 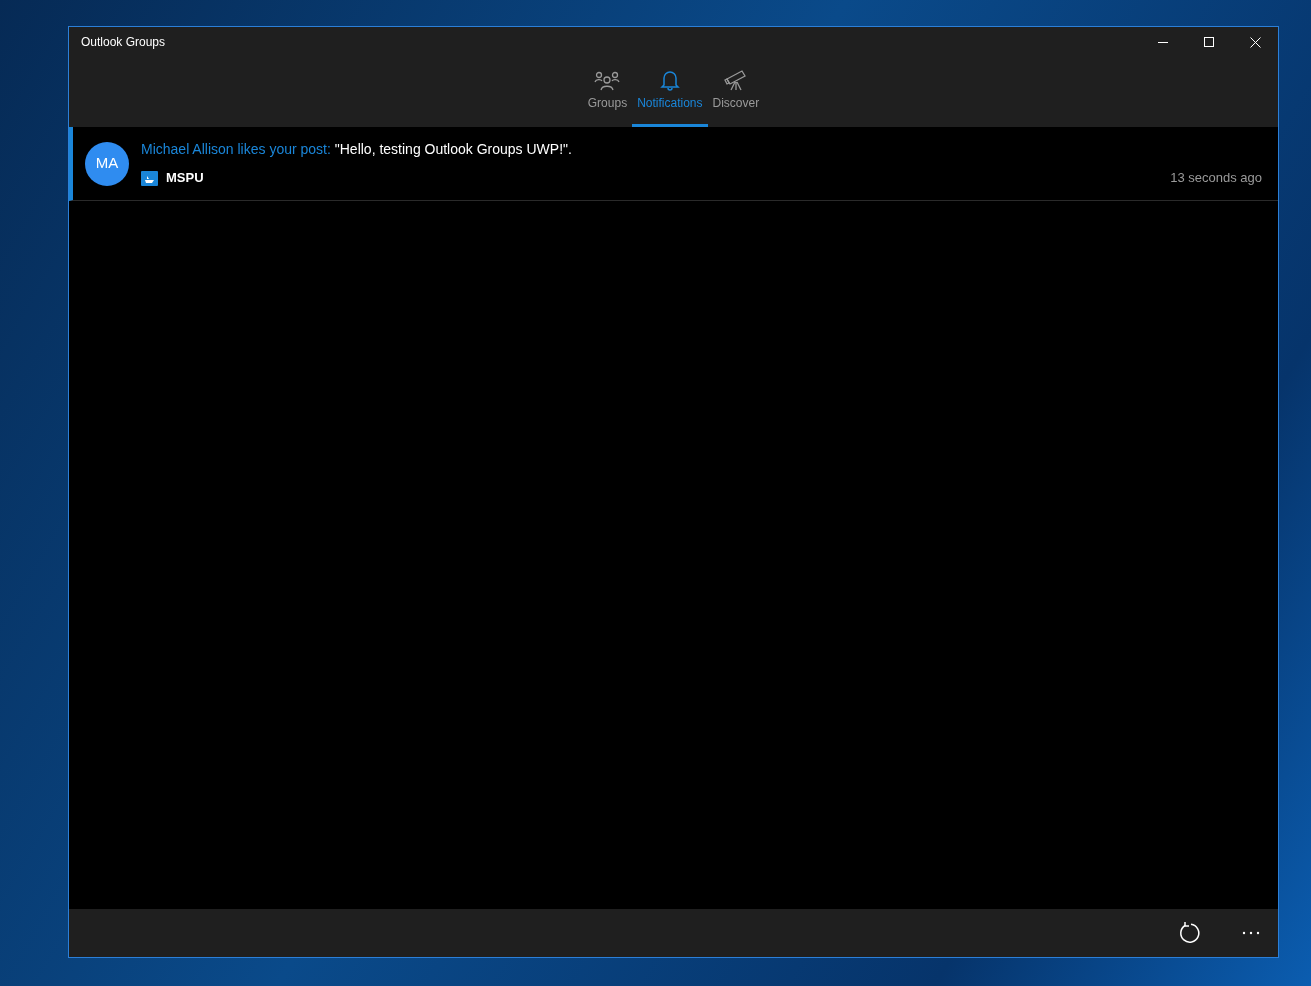 I want to click on refresh-icon, so click(x=1189, y=933).